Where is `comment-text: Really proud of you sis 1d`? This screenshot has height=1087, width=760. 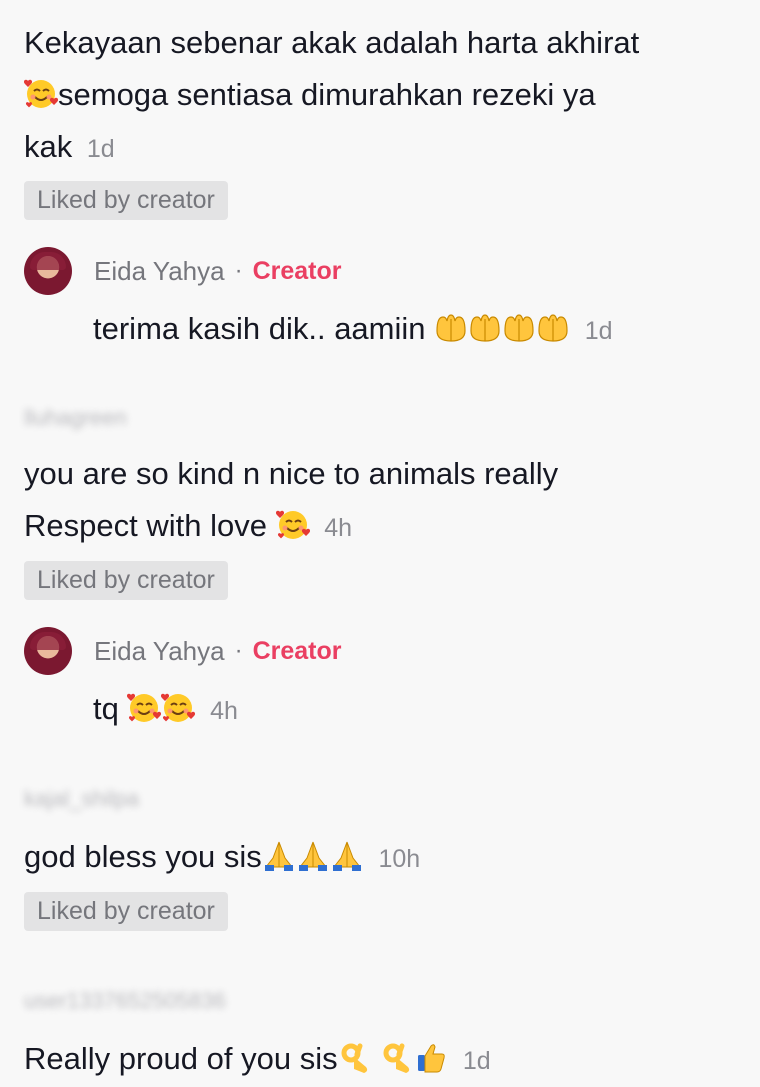 comment-text: Really proud of you sis 1d is located at coordinates (257, 1058).